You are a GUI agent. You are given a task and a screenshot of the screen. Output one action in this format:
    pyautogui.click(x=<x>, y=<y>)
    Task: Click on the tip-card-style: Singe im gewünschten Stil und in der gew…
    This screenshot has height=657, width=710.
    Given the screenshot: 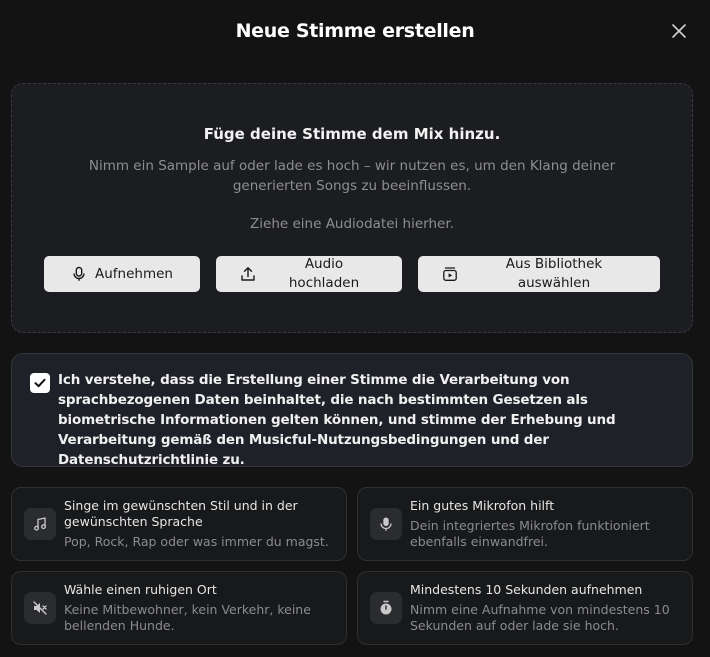 What is the action you would take?
    pyautogui.click(x=179, y=524)
    